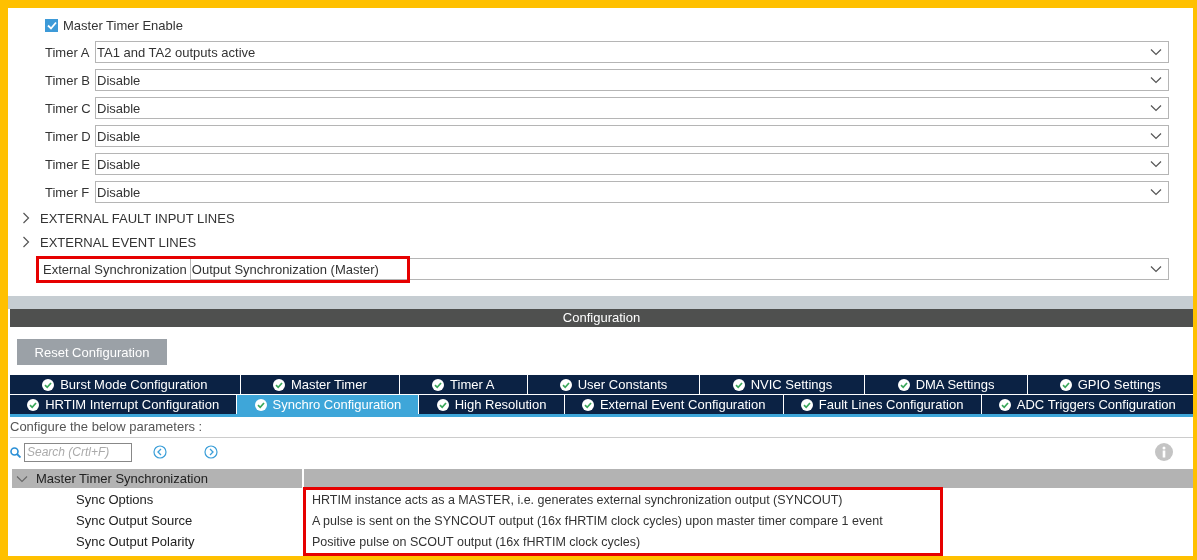  I want to click on parameter-name: Sync Output Polarity, so click(136, 542).